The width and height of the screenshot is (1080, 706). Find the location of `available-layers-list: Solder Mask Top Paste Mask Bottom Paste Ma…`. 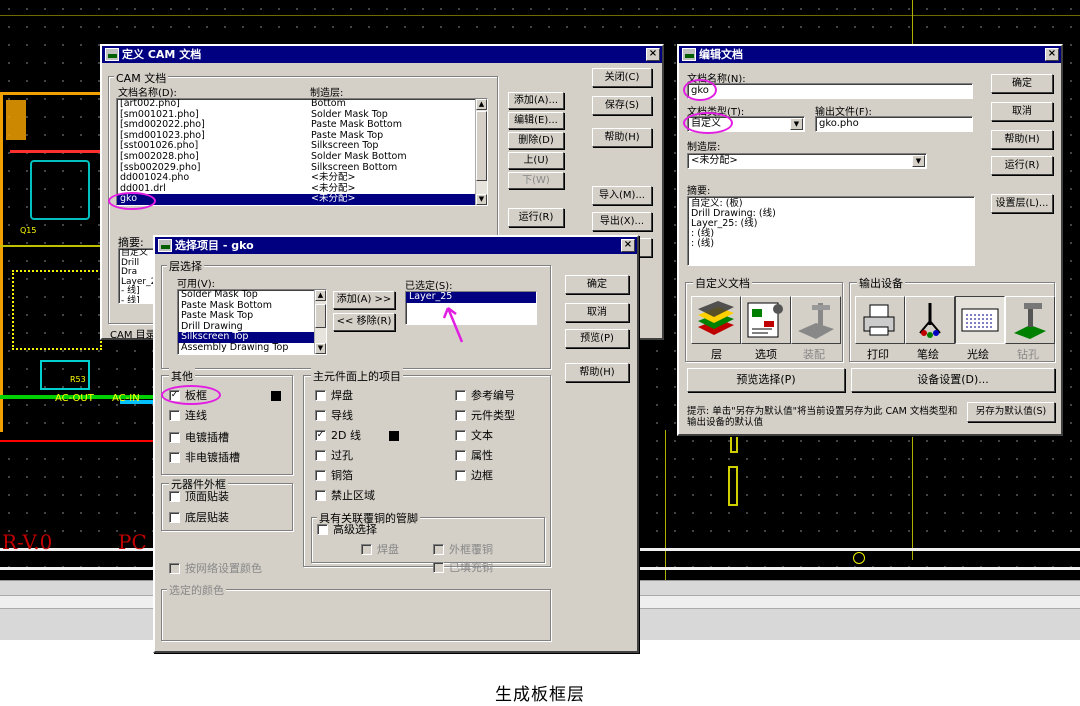

available-layers-list: Solder Mask Top Paste Mask Bottom Paste Ma… is located at coordinates (252, 322).